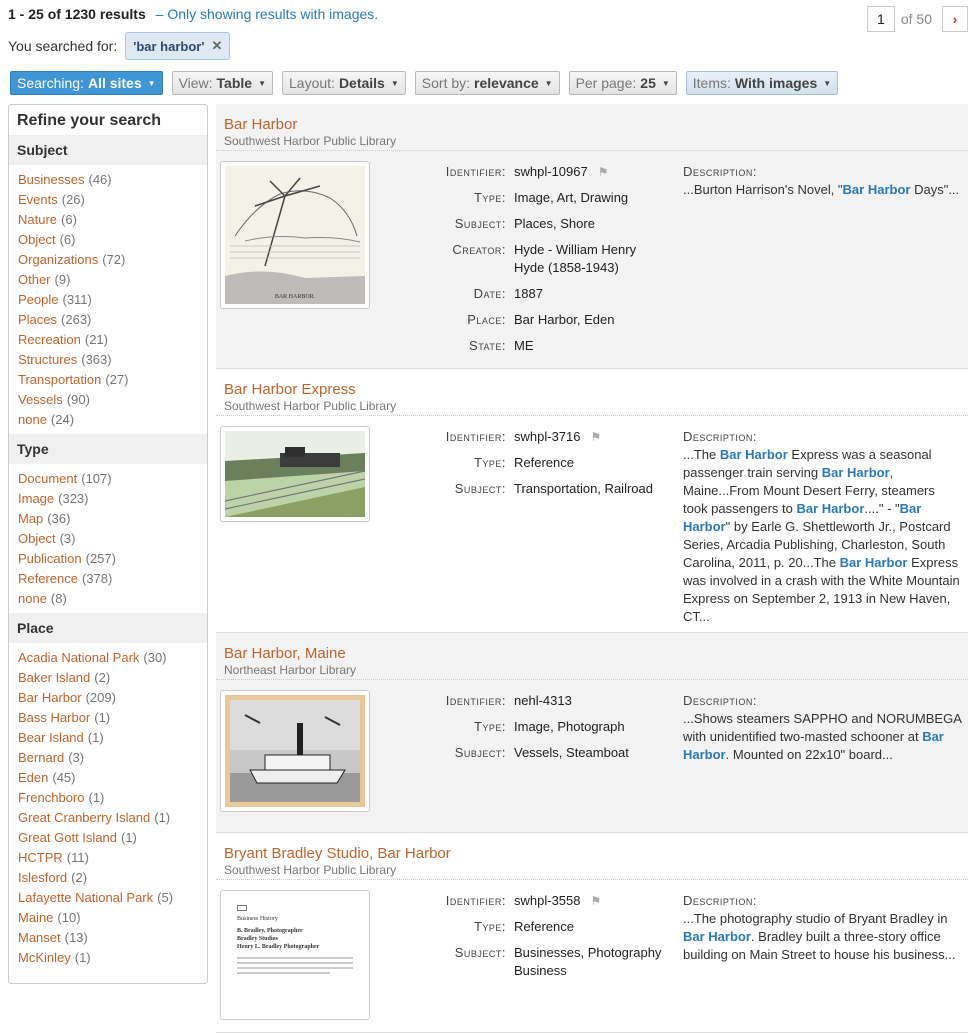 This screenshot has height=1033, width=980. I want to click on facet-link: Manset, so click(39, 937).